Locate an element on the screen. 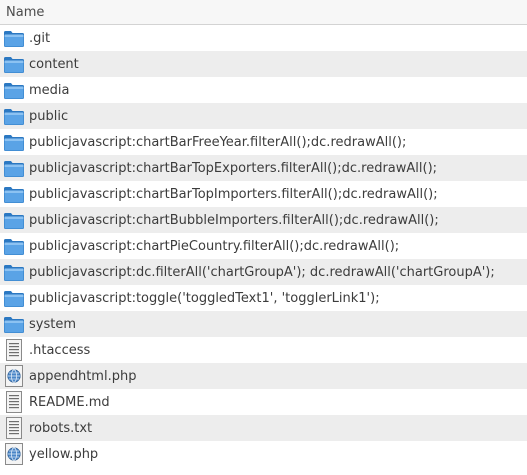 The image size is (527, 475). file-row: yellow.php is located at coordinates (263, 454).